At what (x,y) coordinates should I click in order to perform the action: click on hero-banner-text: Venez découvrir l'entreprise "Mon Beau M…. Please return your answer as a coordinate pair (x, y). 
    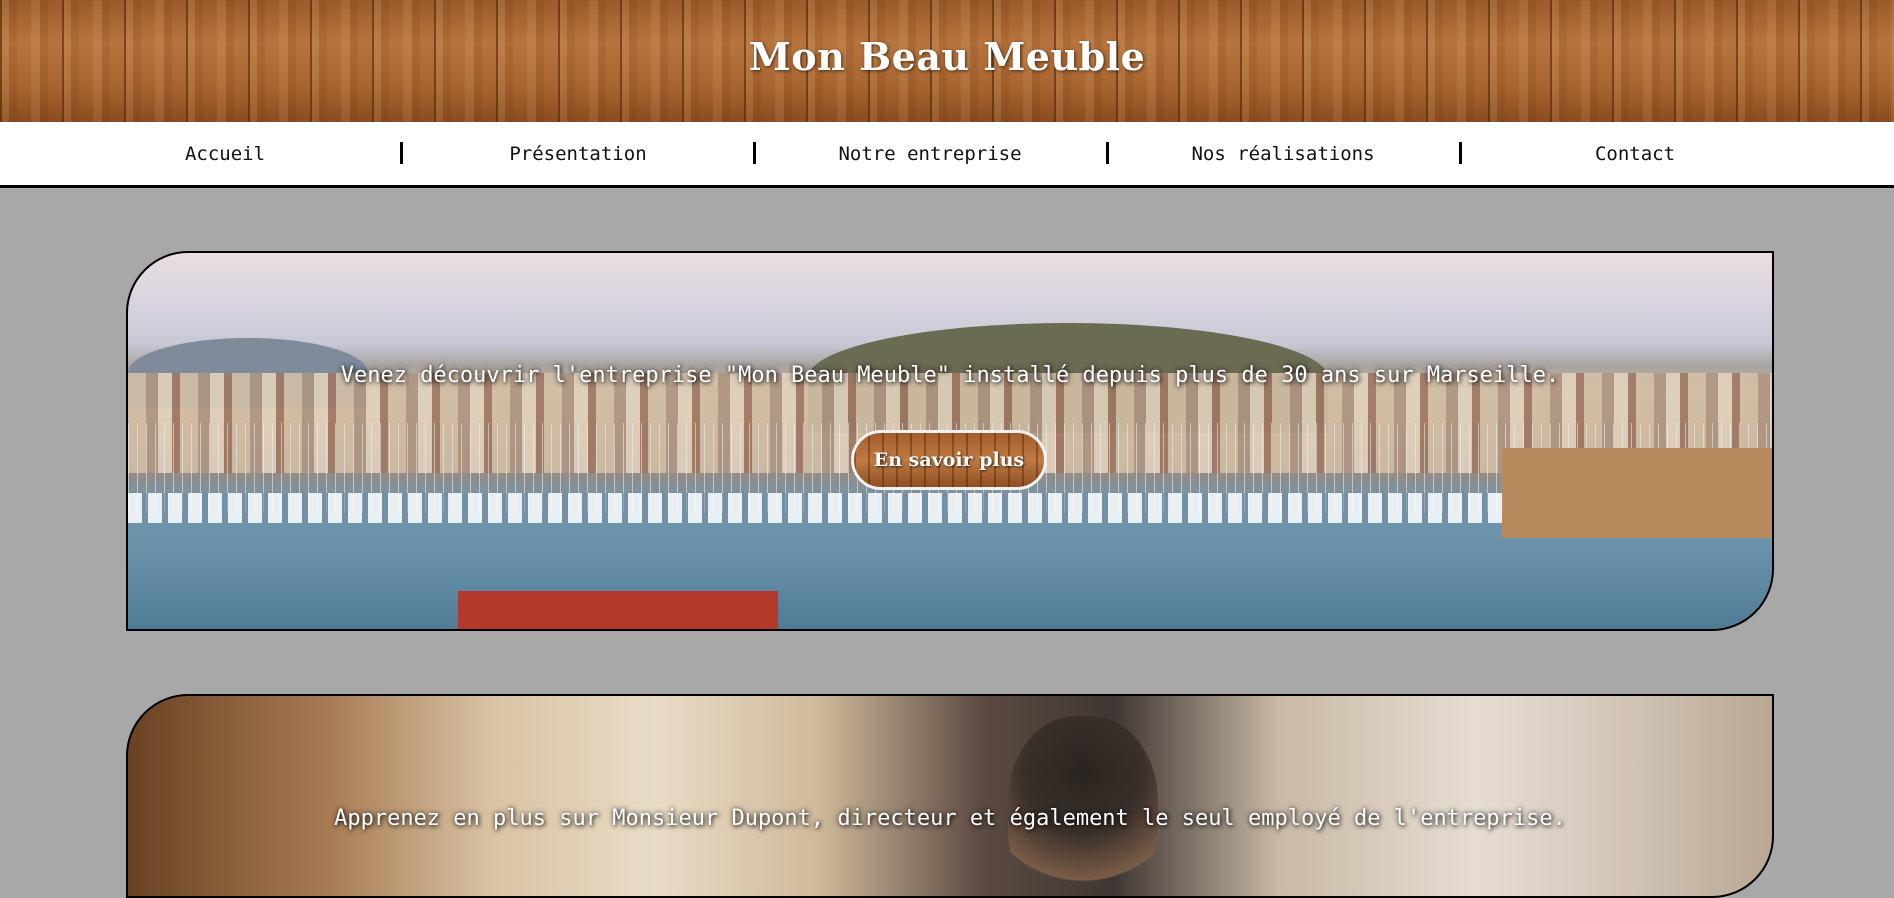
    Looking at the image, I should click on (950, 375).